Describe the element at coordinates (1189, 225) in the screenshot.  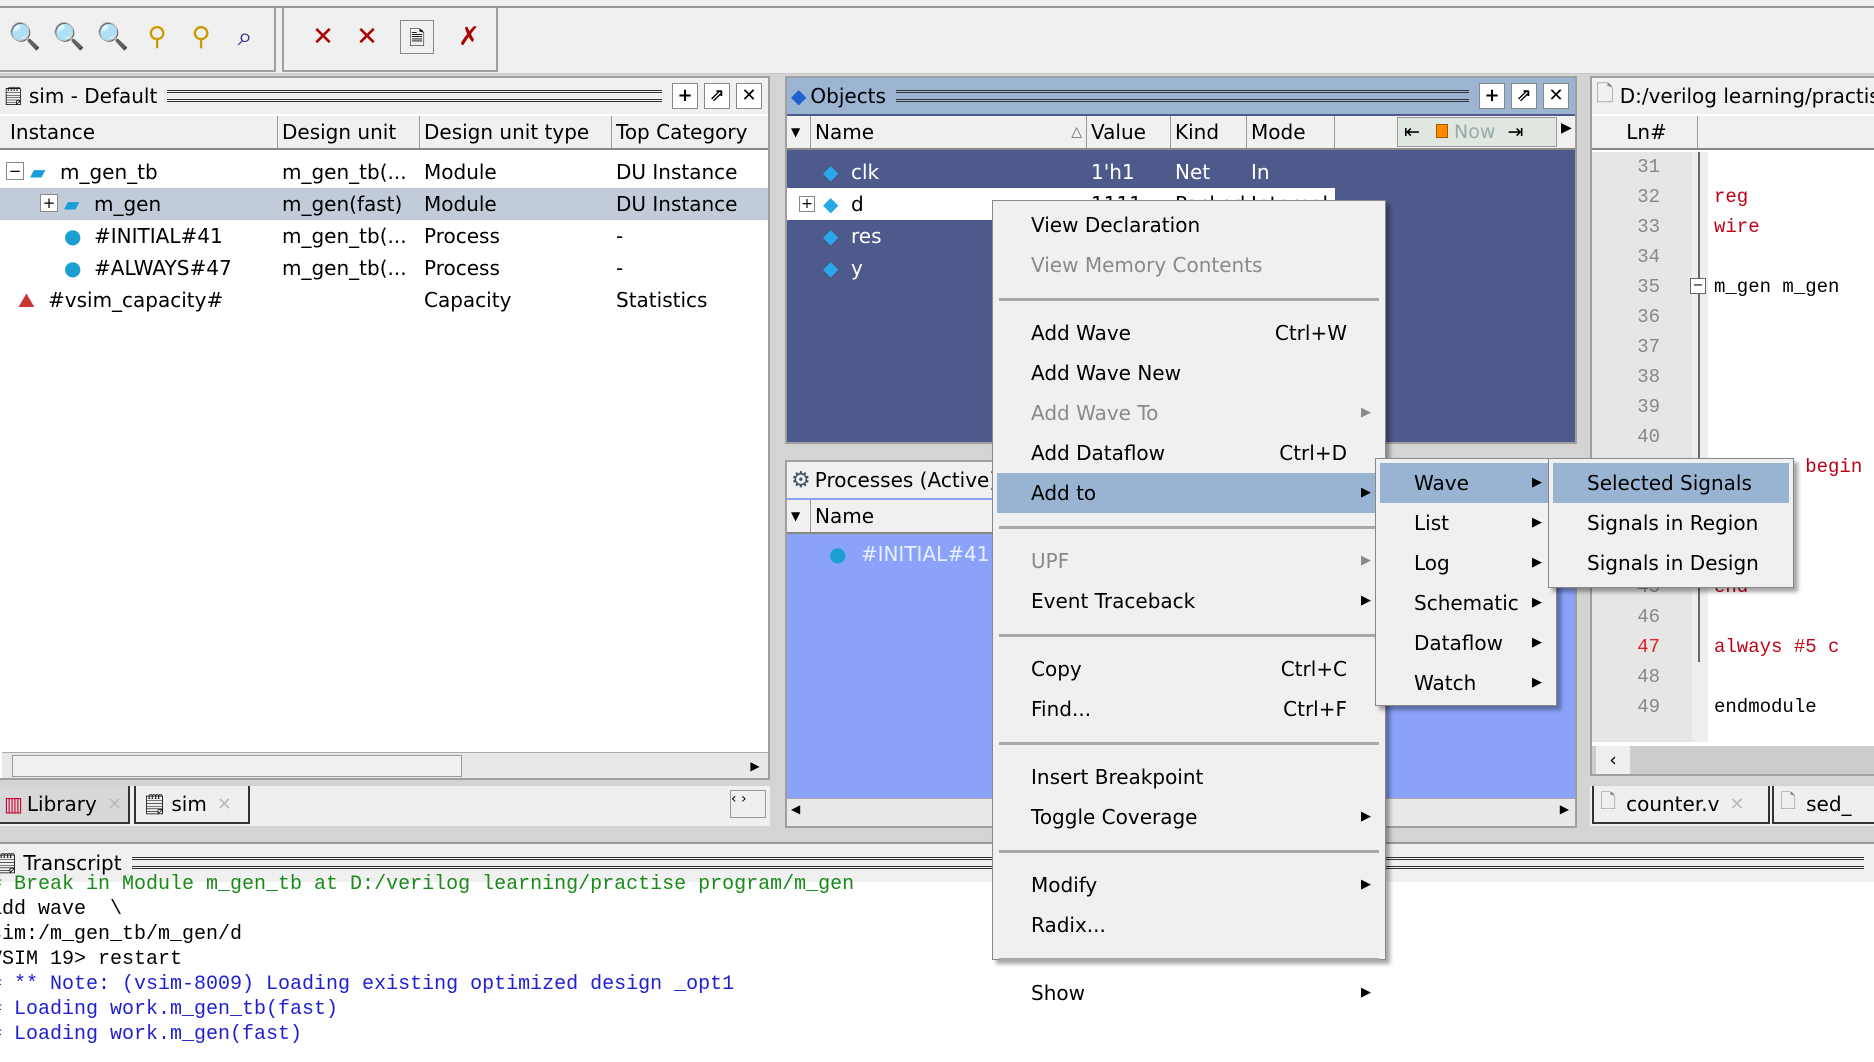
I see `menu-item-view-declaration: View Declaration` at that location.